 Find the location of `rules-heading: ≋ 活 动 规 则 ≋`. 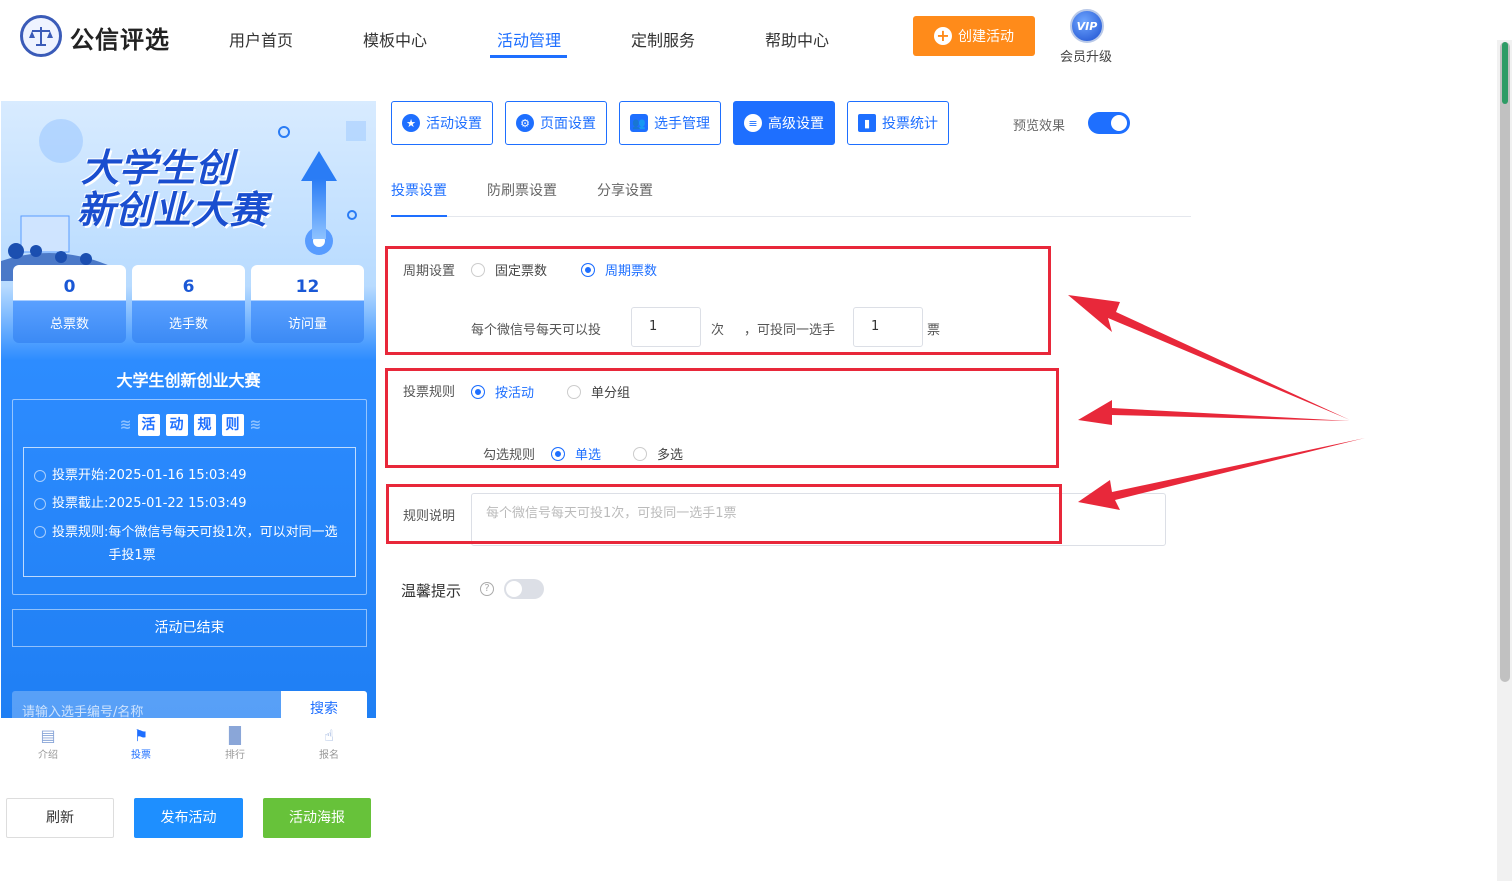

rules-heading: ≋ 活 动 规 则 ≋ is located at coordinates (190, 425).